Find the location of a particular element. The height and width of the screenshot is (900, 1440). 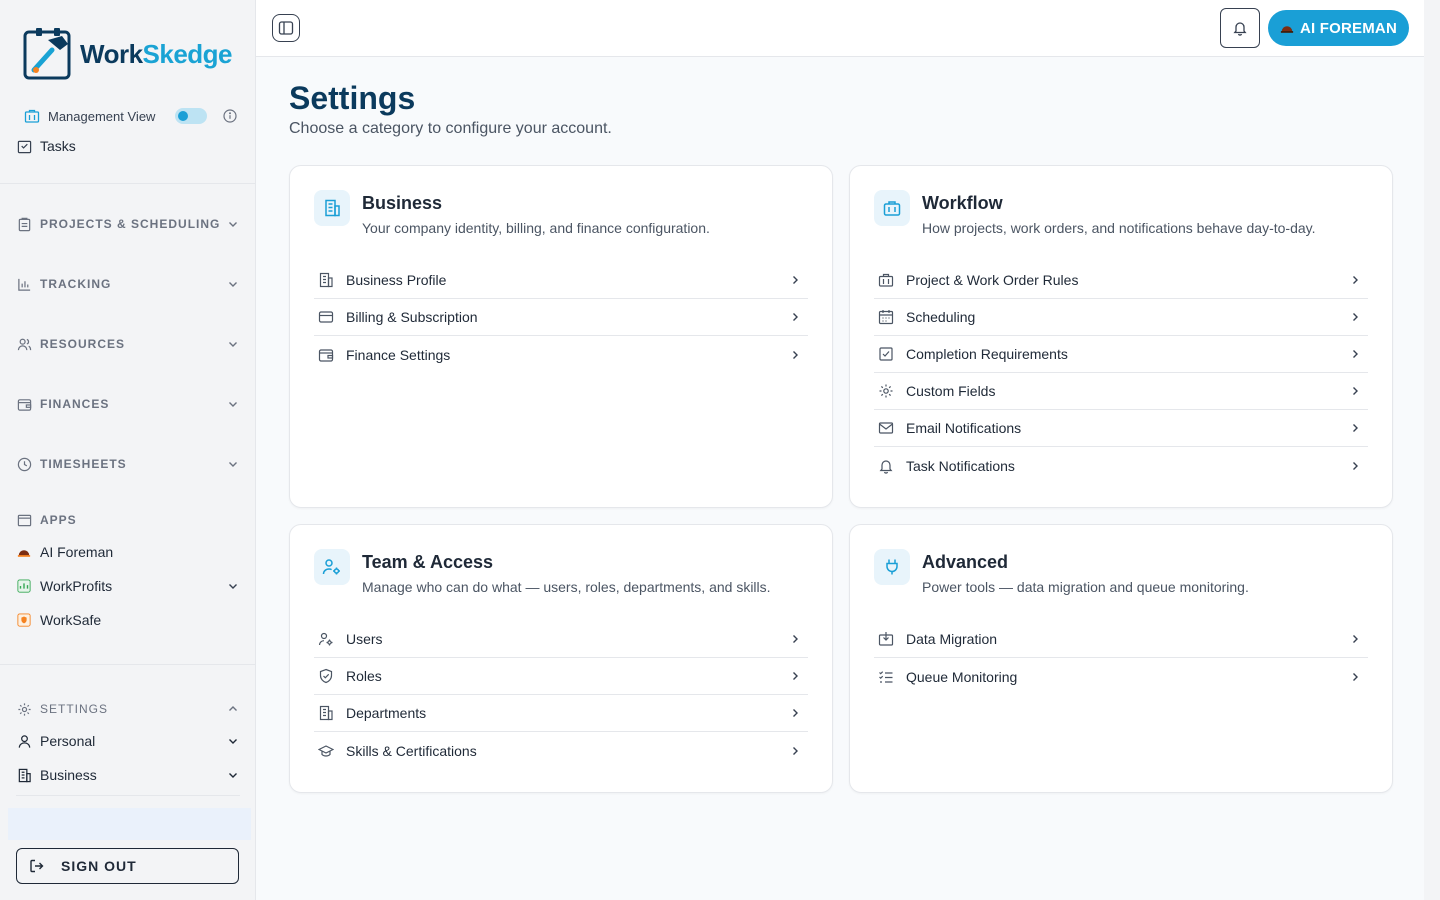

sidebar-panel-icon is located at coordinates (286, 28).